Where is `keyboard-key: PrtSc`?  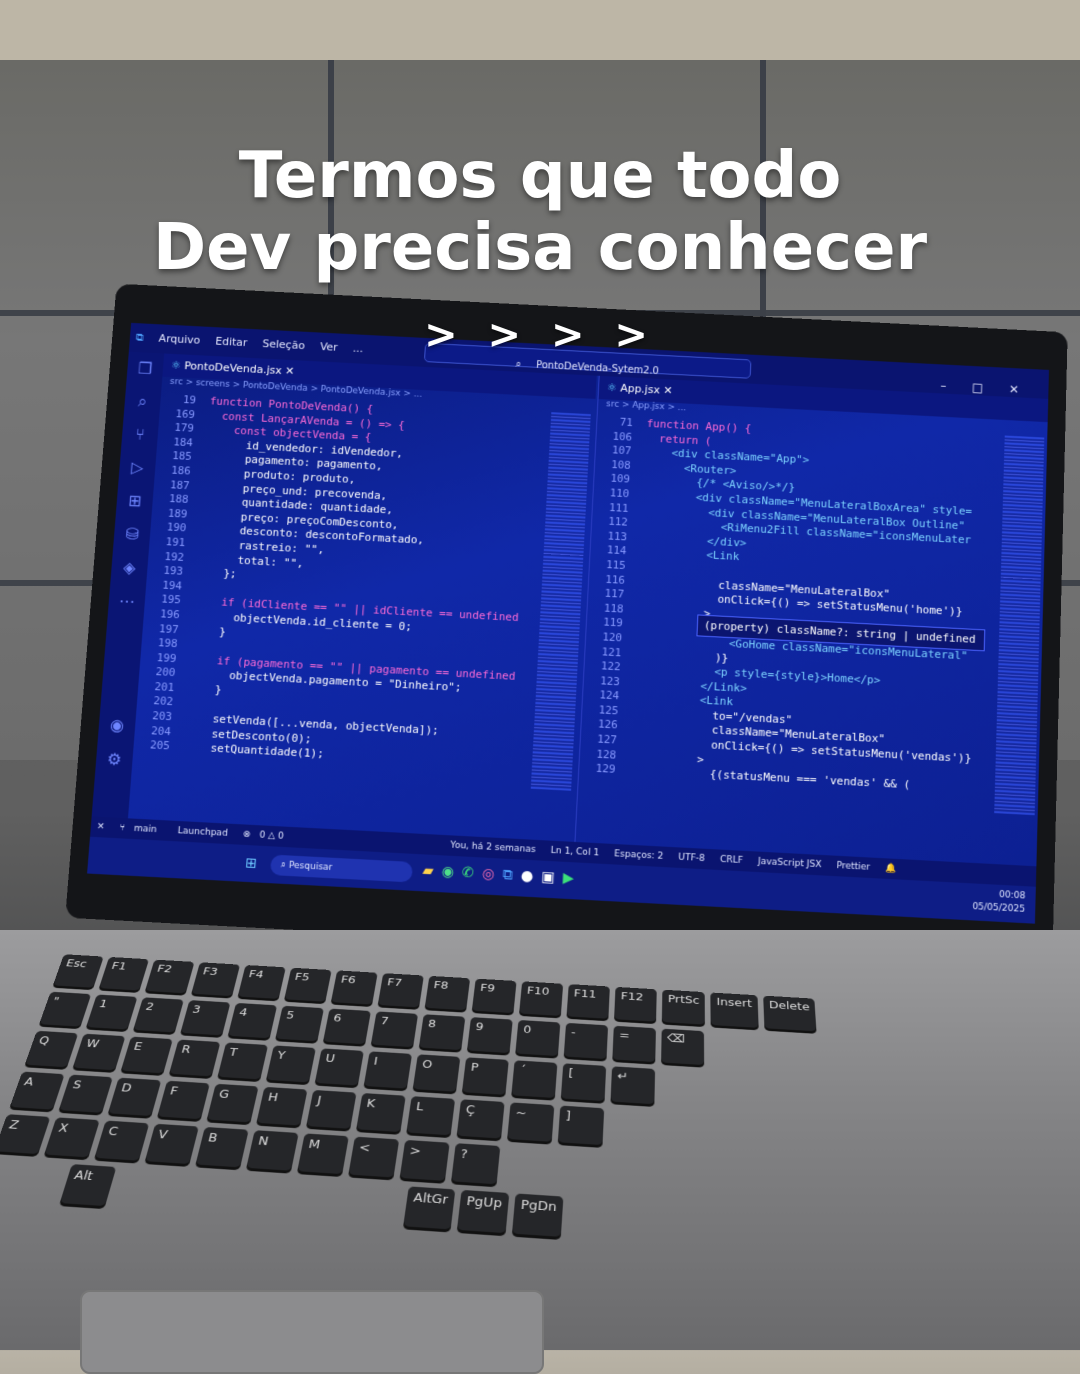 keyboard-key: PrtSc is located at coordinates (684, 1007).